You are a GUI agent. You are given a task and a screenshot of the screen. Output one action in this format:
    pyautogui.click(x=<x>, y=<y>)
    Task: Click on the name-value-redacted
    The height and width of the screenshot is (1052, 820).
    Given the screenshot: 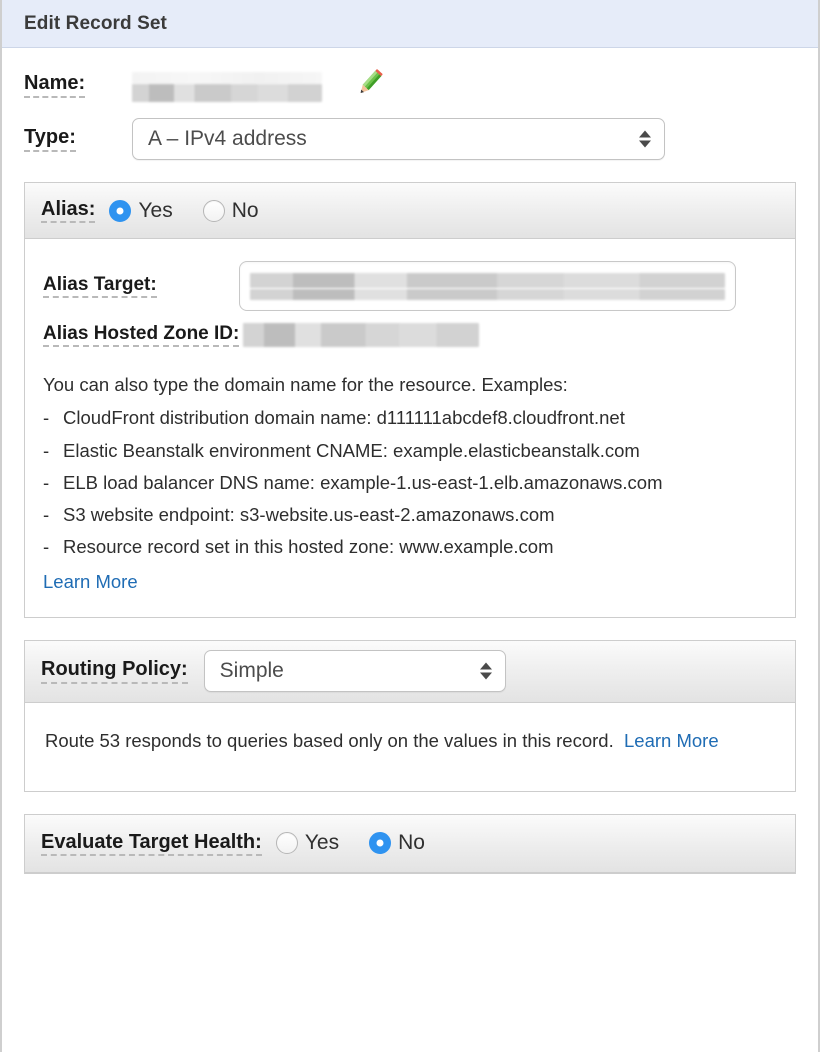 What is the action you would take?
    pyautogui.click(x=227, y=85)
    